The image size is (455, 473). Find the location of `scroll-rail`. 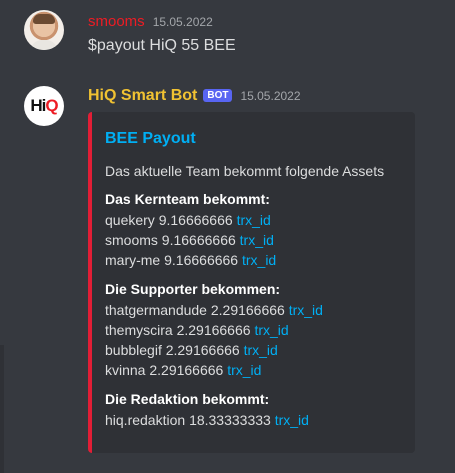

scroll-rail is located at coordinates (2, 409).